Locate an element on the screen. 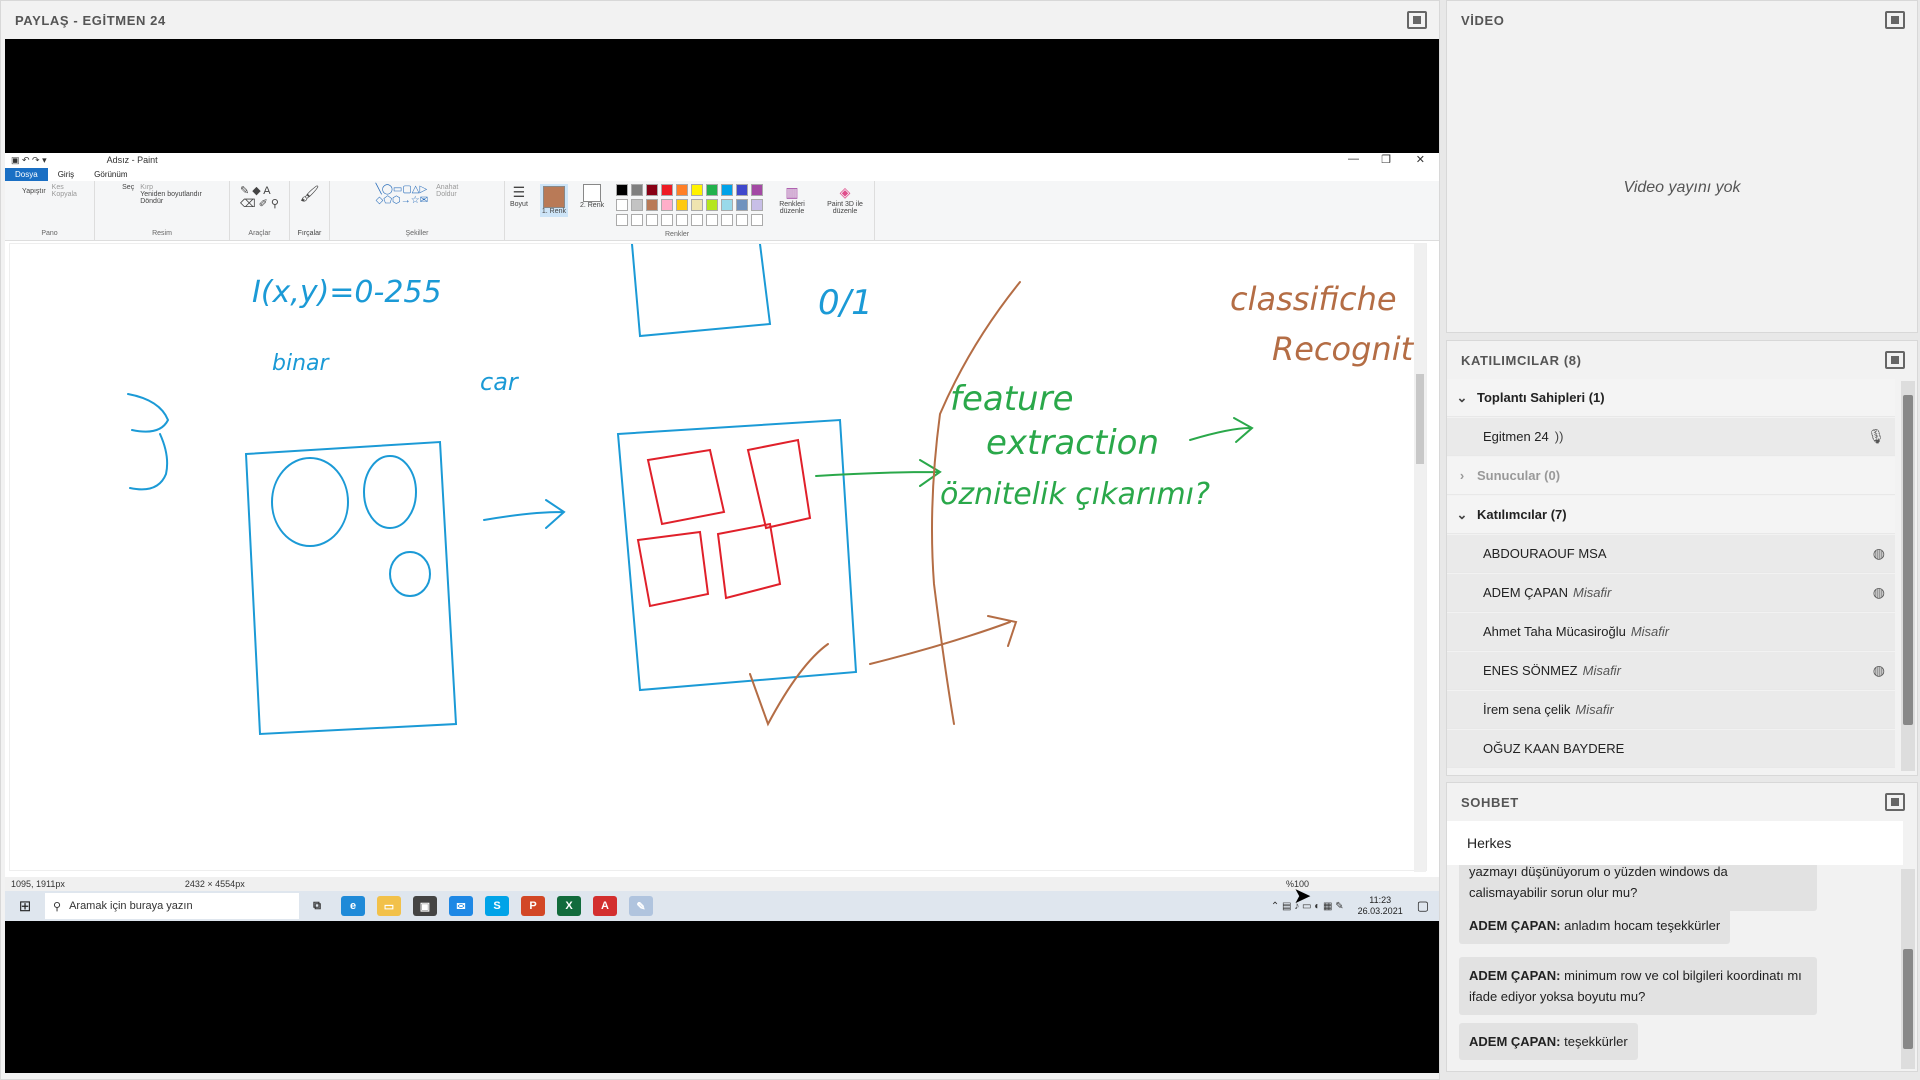 This screenshot has height=1080, width=1920. app-icon: X is located at coordinates (569, 906).